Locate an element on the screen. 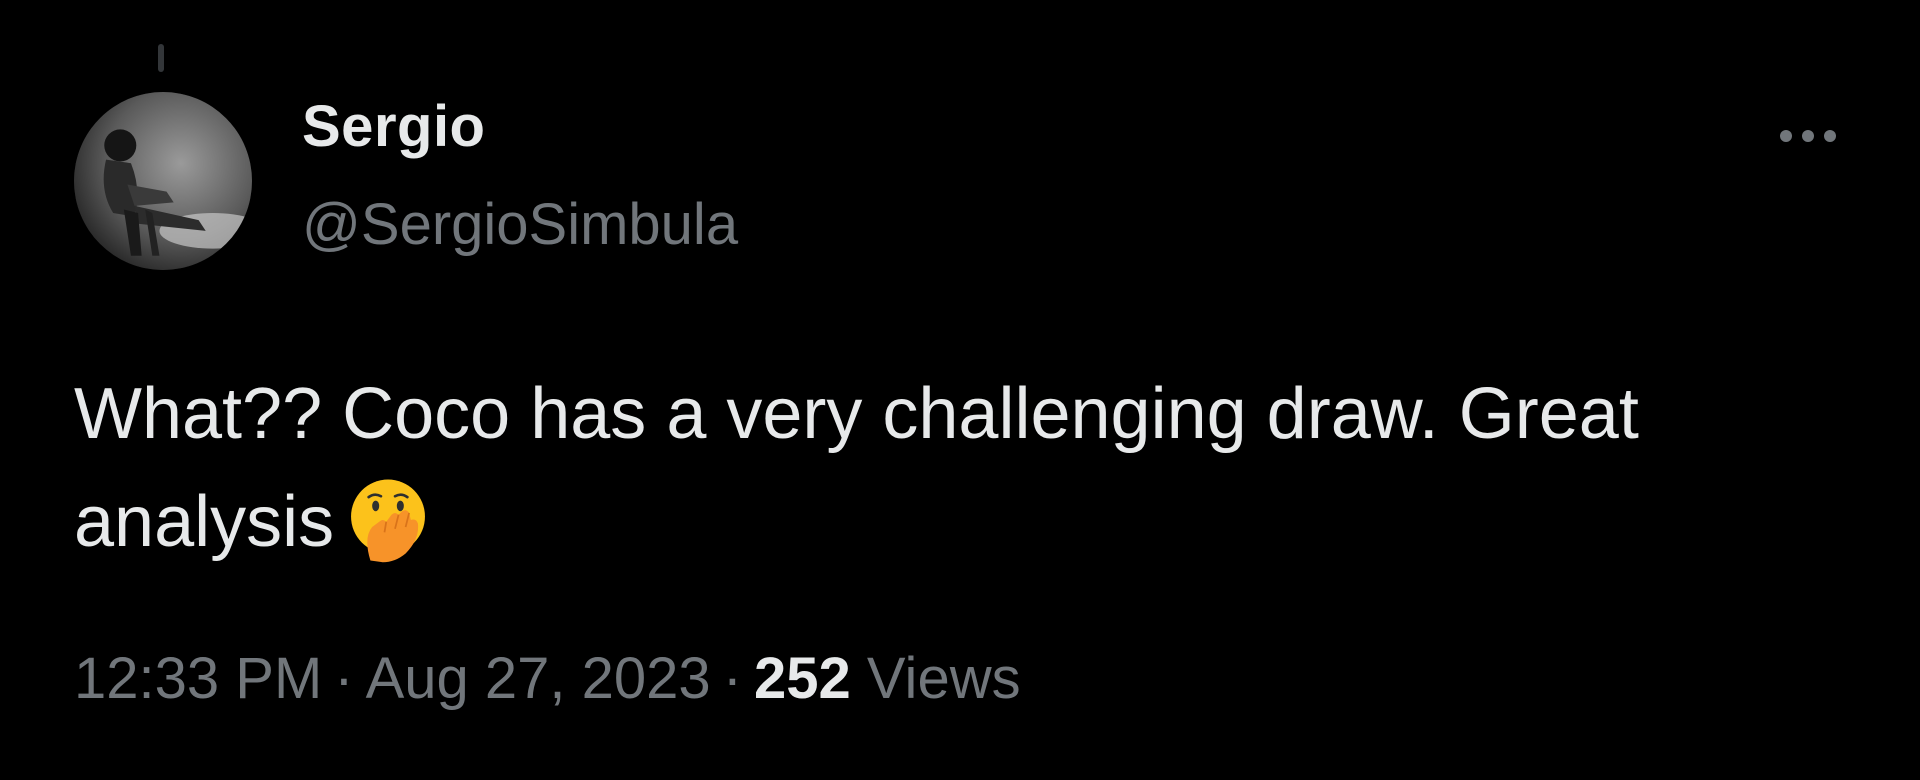  author-handle: @SergioSimbula is located at coordinates (520, 225).